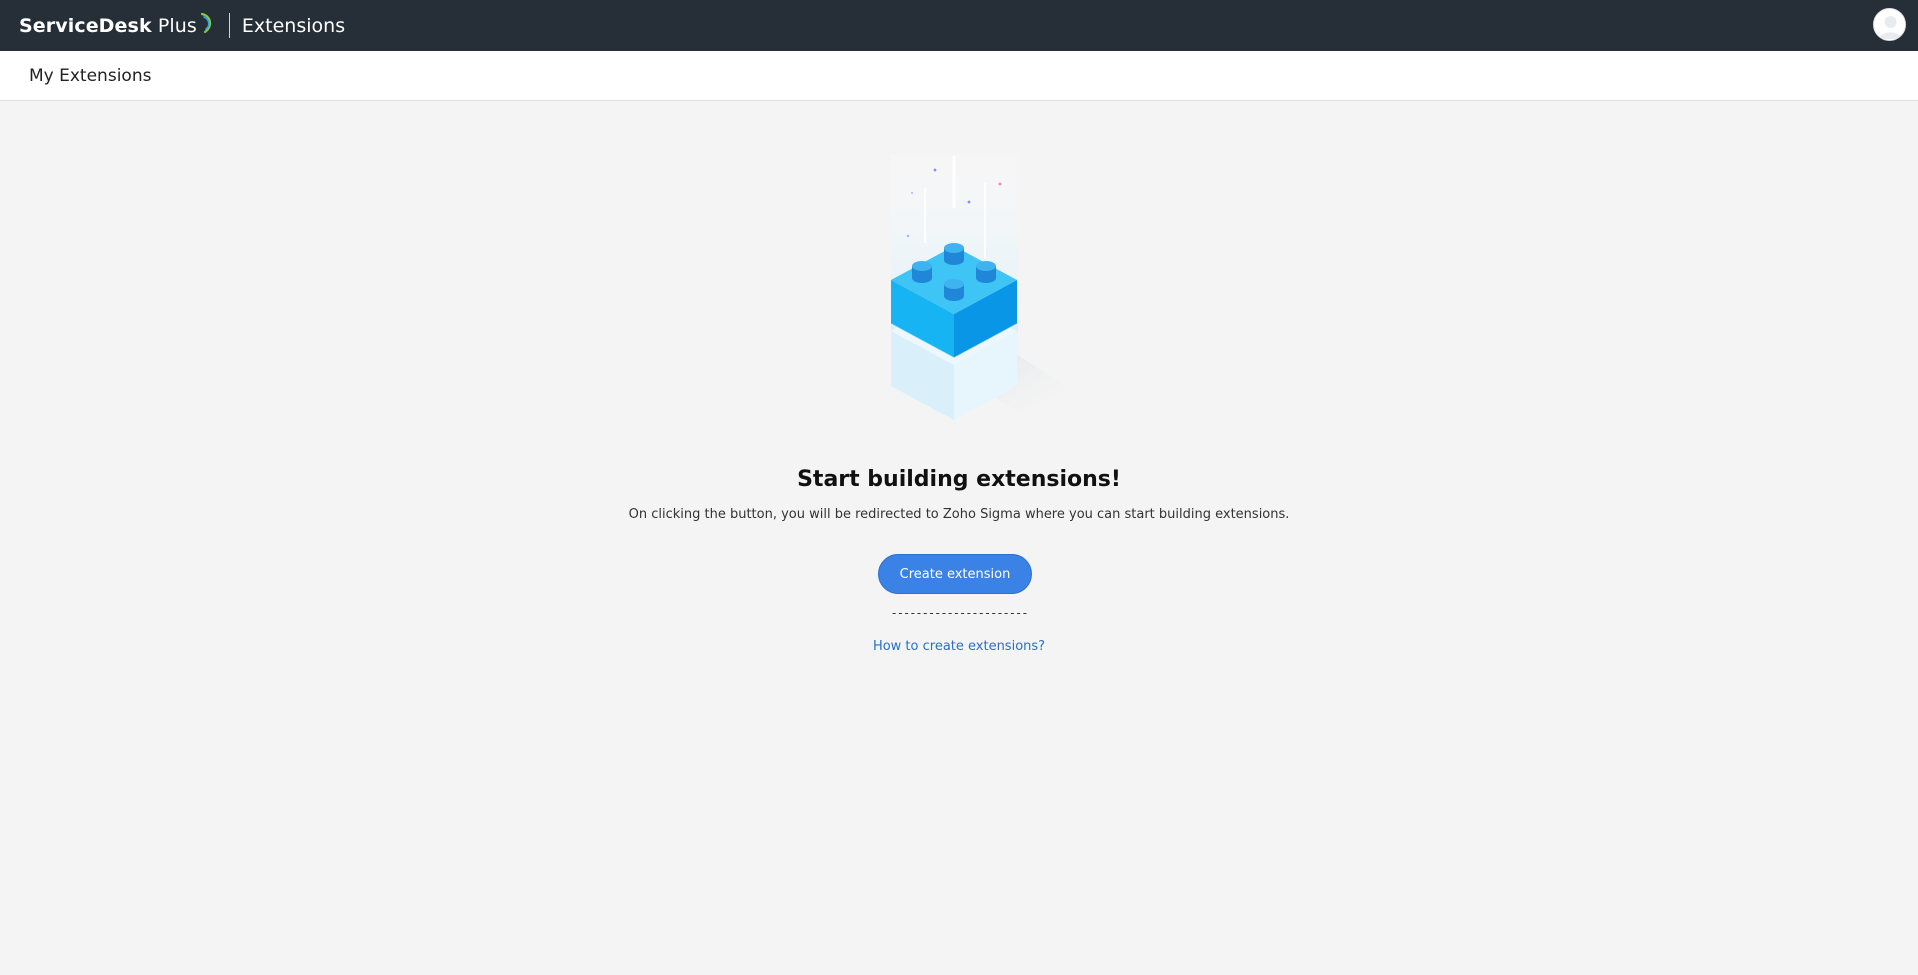  I want to click on app-logo: ServiceDesk Plus, so click(117, 25).